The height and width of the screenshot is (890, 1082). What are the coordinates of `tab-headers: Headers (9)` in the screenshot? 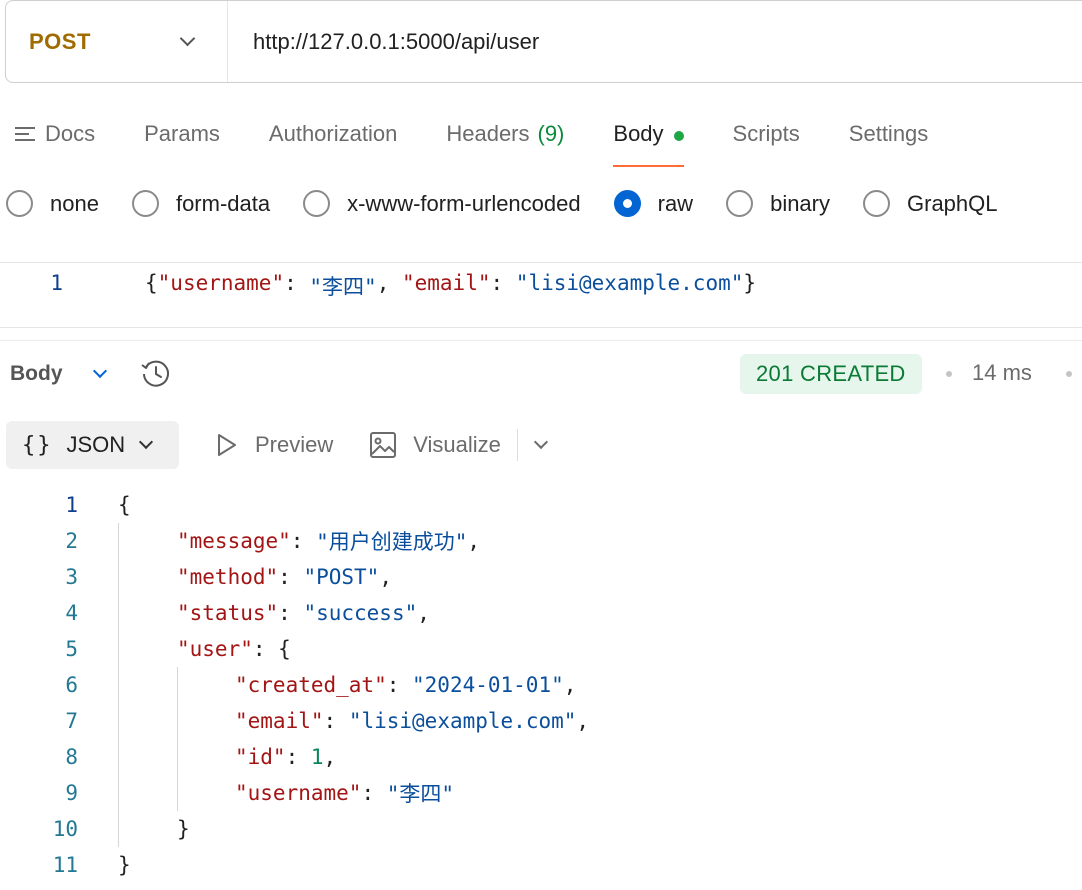 It's located at (505, 140).